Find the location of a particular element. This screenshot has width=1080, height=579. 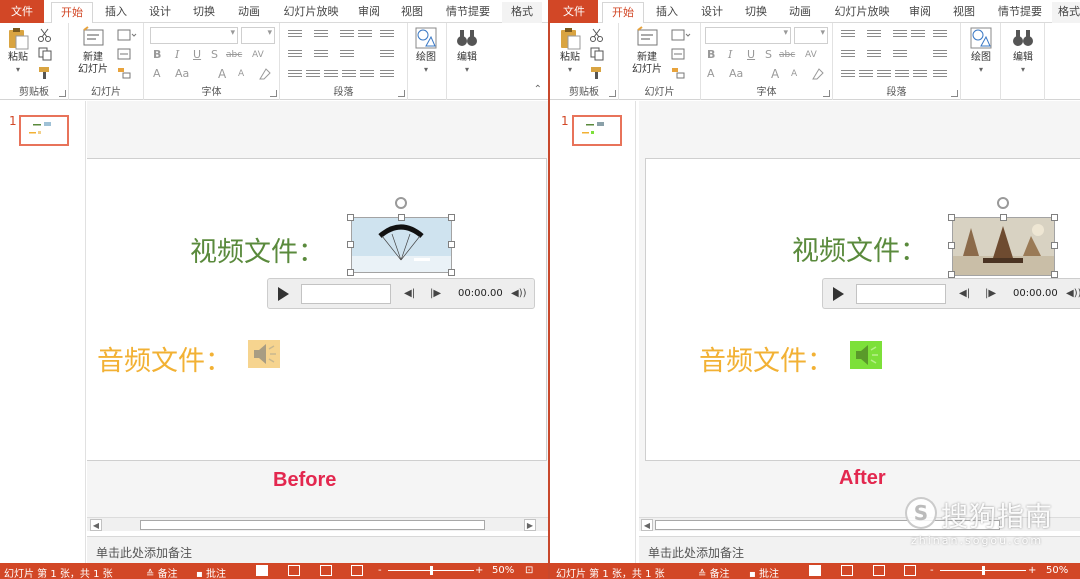

distributed-icon is located at coordinates (367, 74).